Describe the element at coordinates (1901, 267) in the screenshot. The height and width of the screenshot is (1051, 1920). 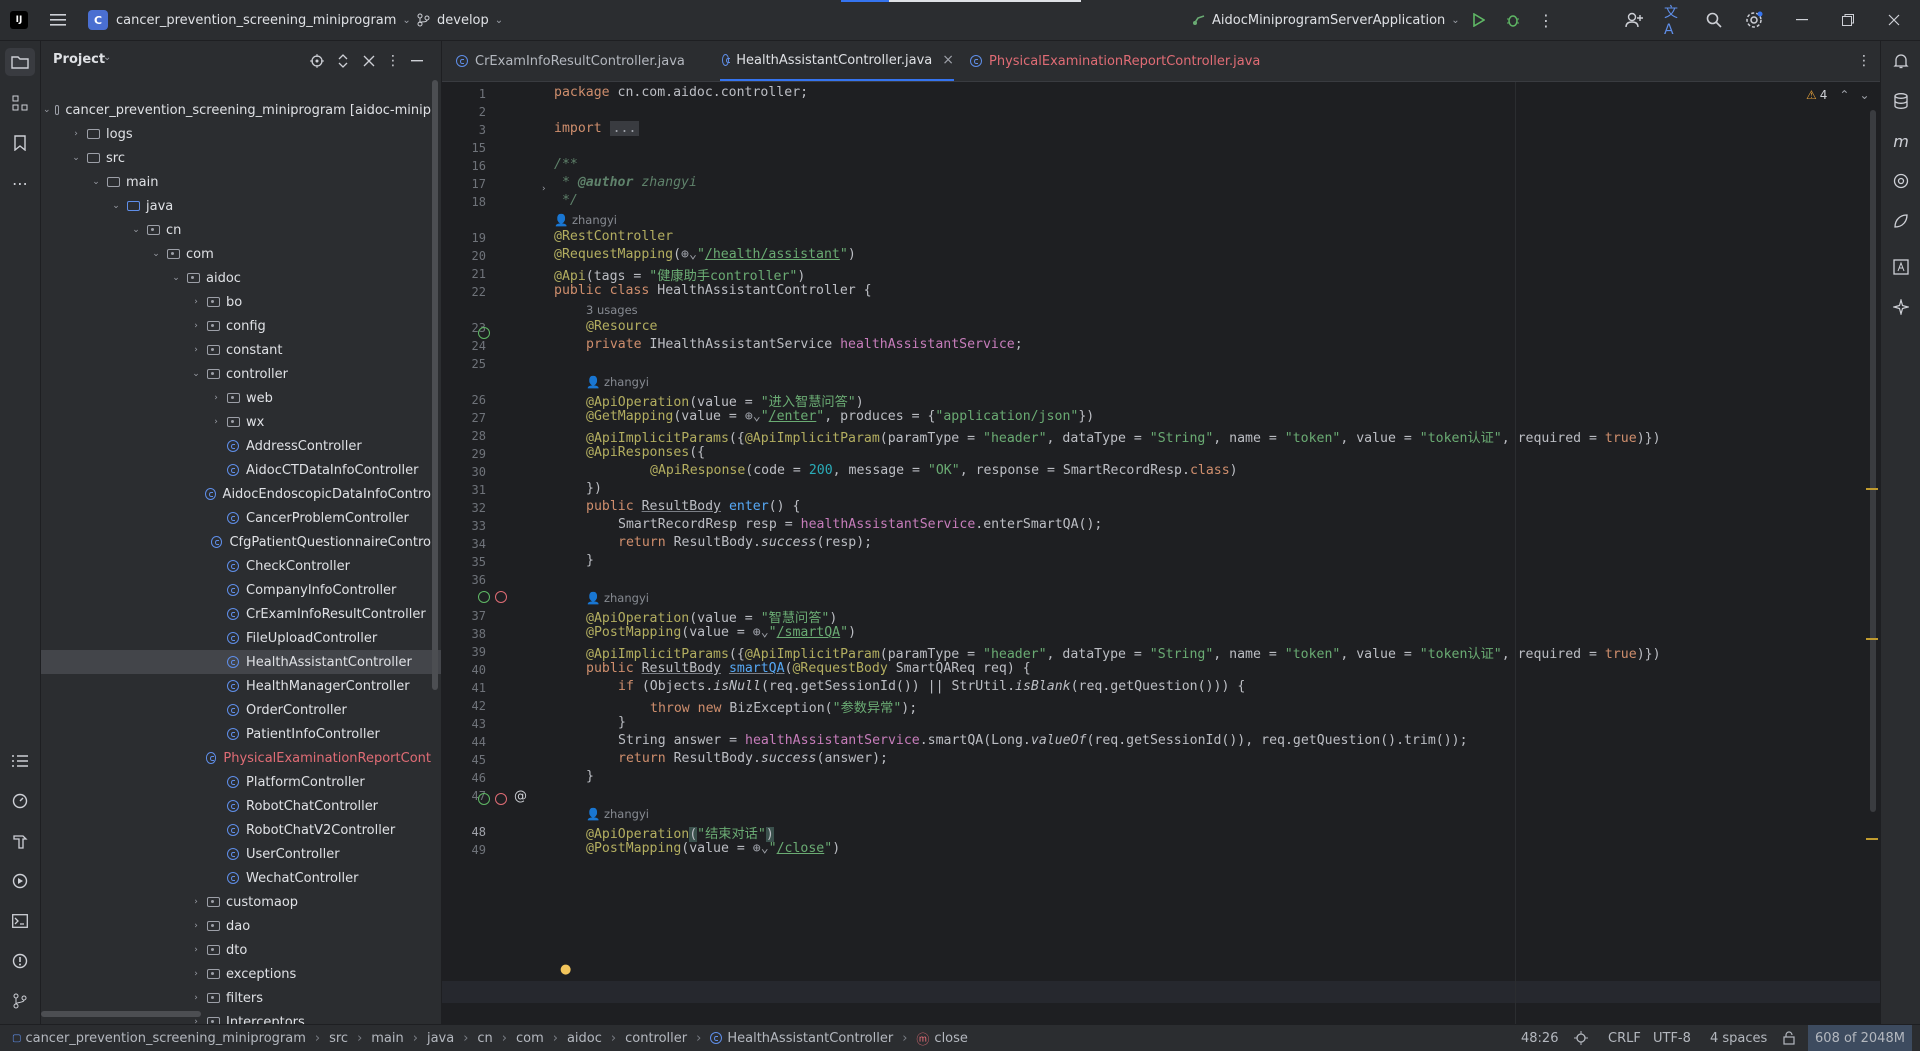
I see `text-ai-icon` at that location.